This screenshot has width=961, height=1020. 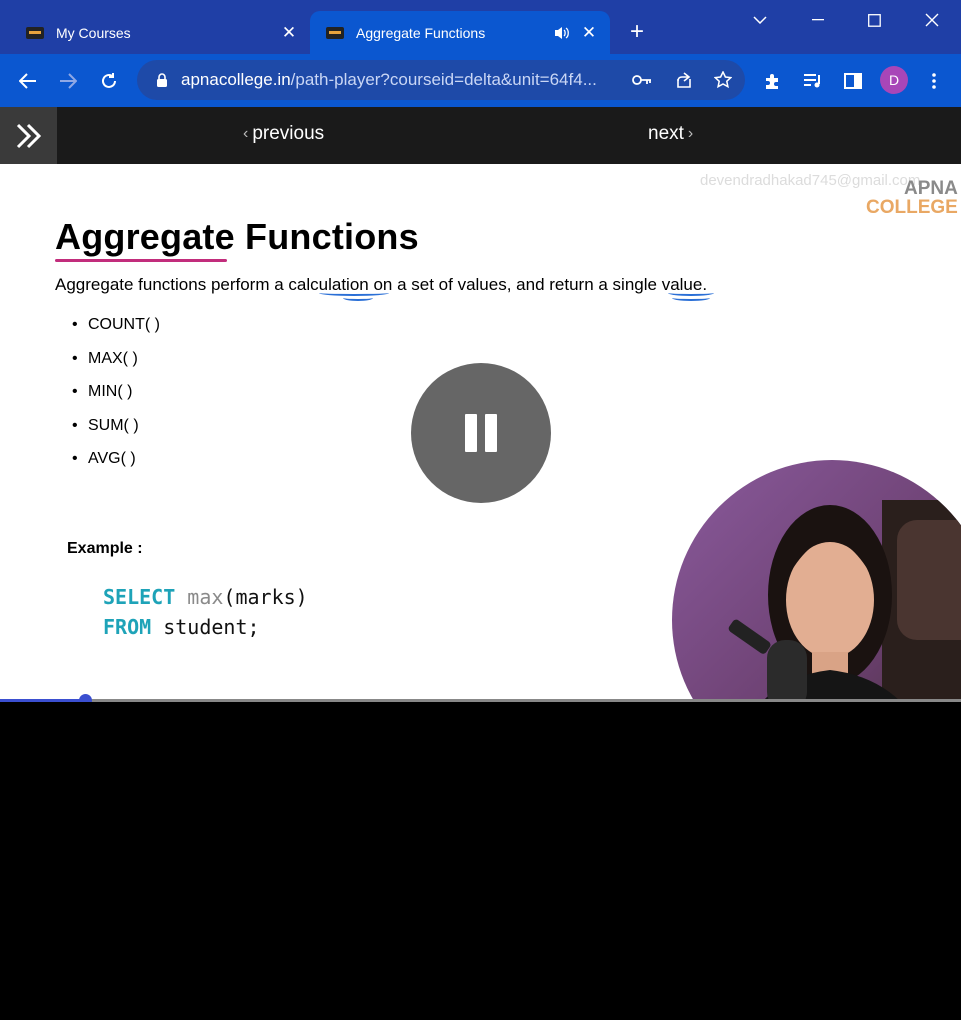 I want to click on key-icon, so click(x=642, y=80).